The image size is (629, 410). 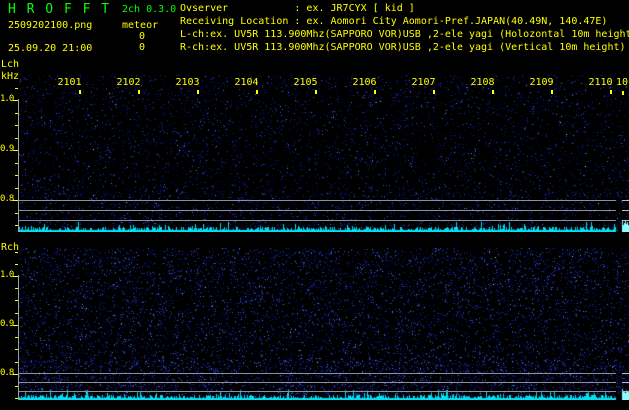 What do you see at coordinates (423, 82) in the screenshot?
I see `time-tick-label: 2107` at bounding box center [423, 82].